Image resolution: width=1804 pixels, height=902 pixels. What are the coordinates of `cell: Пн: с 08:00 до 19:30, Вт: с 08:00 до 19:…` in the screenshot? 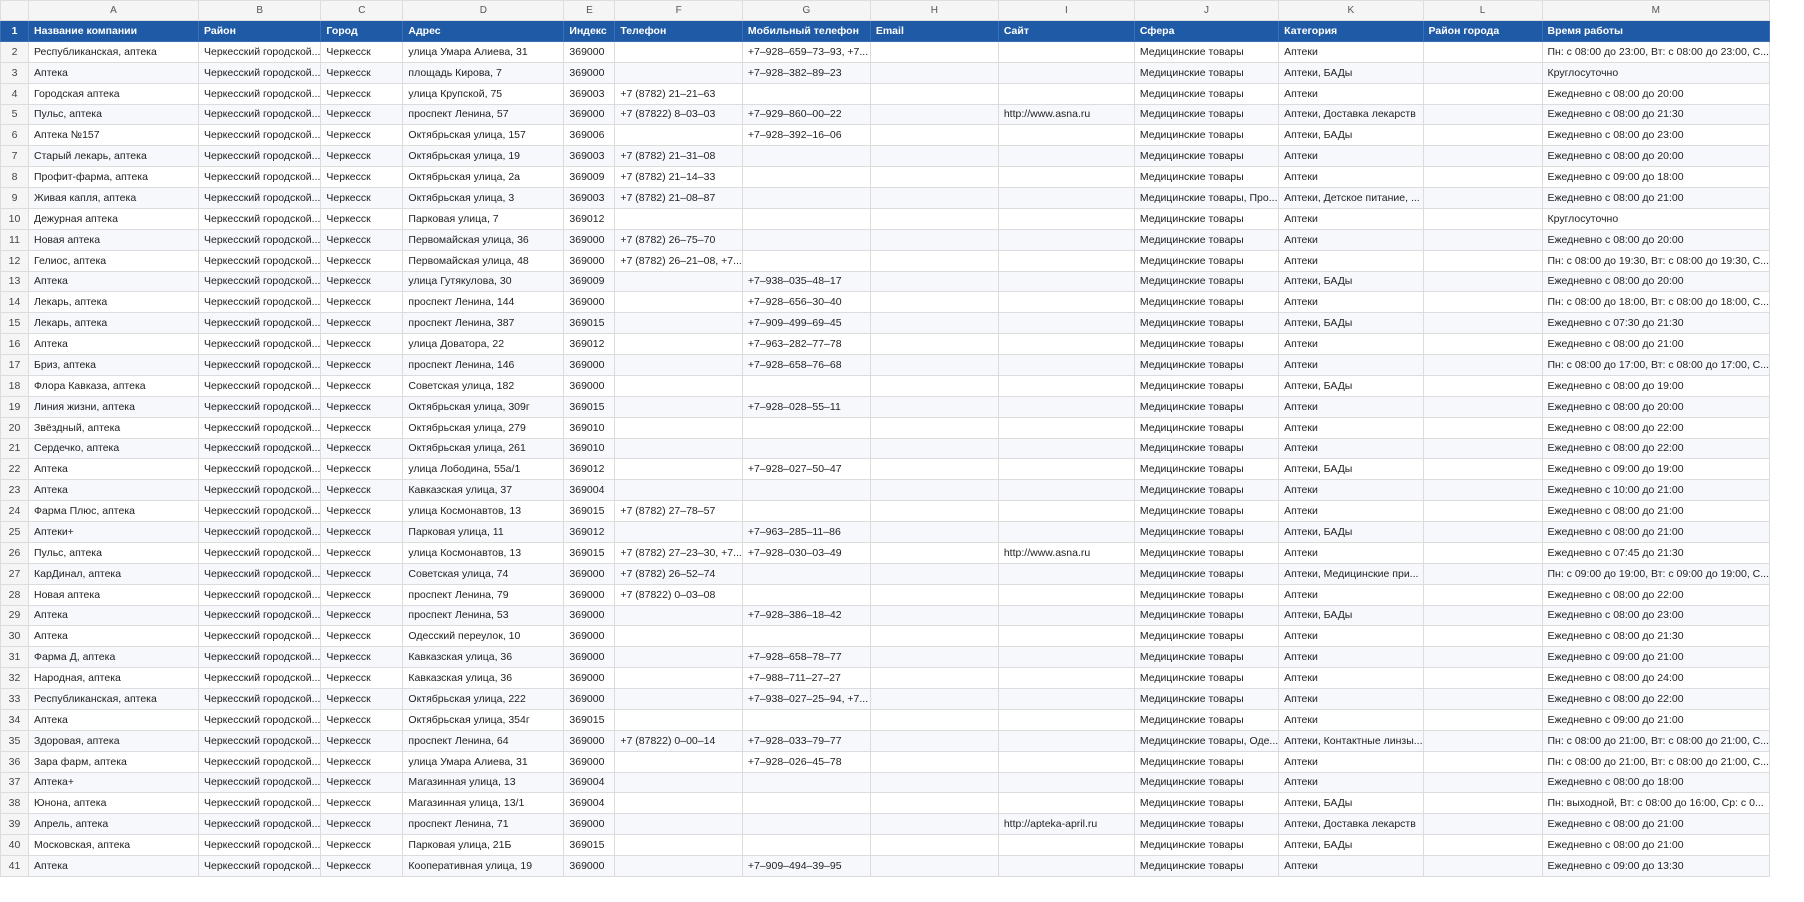 It's located at (1656, 260).